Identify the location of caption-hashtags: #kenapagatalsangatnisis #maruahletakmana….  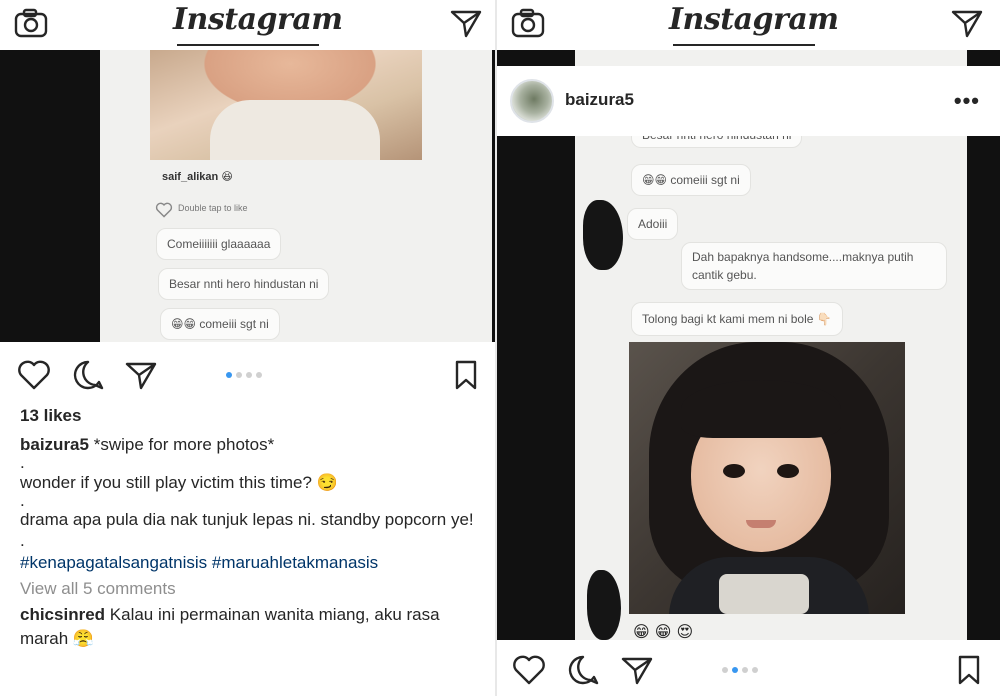
(251, 563).